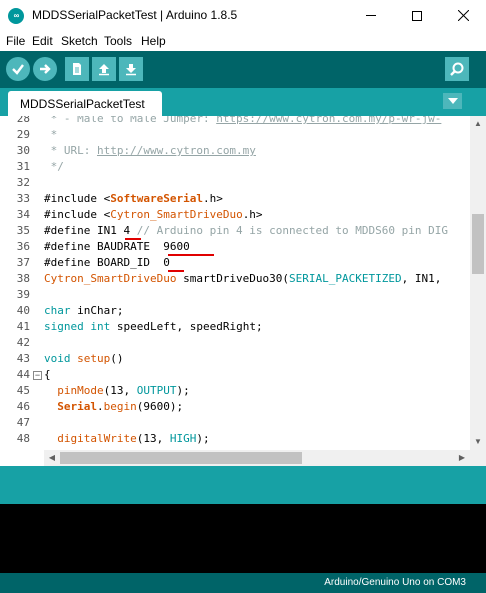 Image resolution: width=486 pixels, height=593 pixels. Describe the element at coordinates (118, 41) in the screenshot. I see `menu-tools: Tools` at that location.